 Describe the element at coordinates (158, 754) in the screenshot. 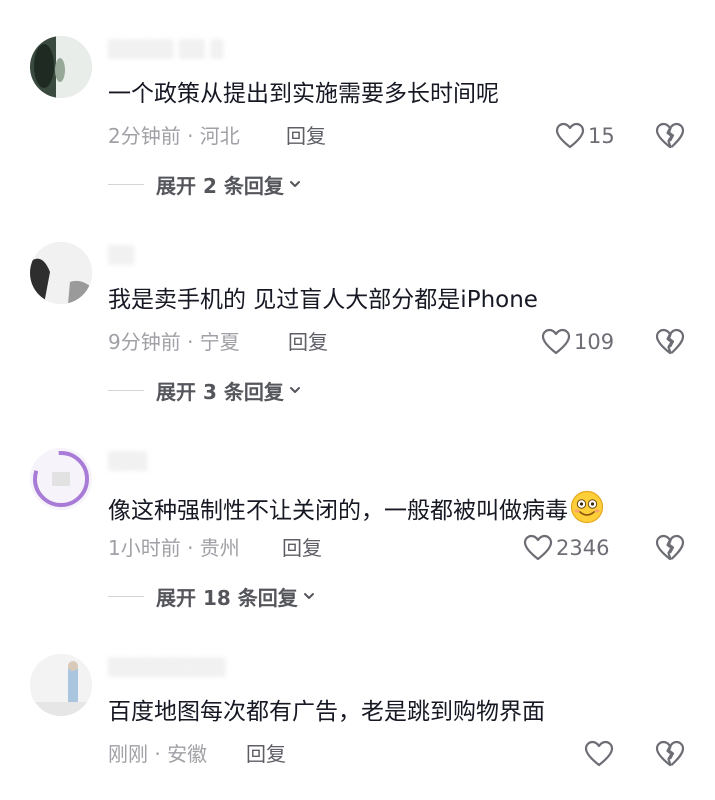

I see `comment-meta: 刚刚 · 安徽` at that location.